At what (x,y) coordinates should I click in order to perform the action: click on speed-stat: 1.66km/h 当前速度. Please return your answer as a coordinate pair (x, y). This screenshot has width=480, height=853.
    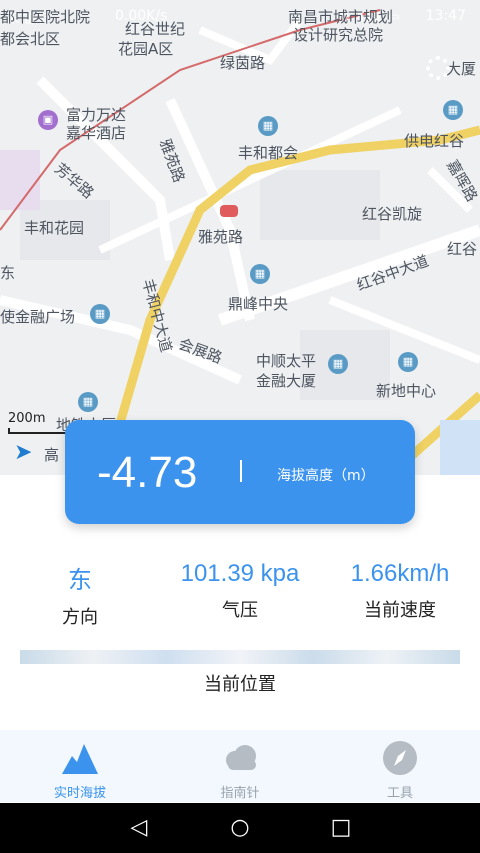
    Looking at the image, I should click on (400, 591).